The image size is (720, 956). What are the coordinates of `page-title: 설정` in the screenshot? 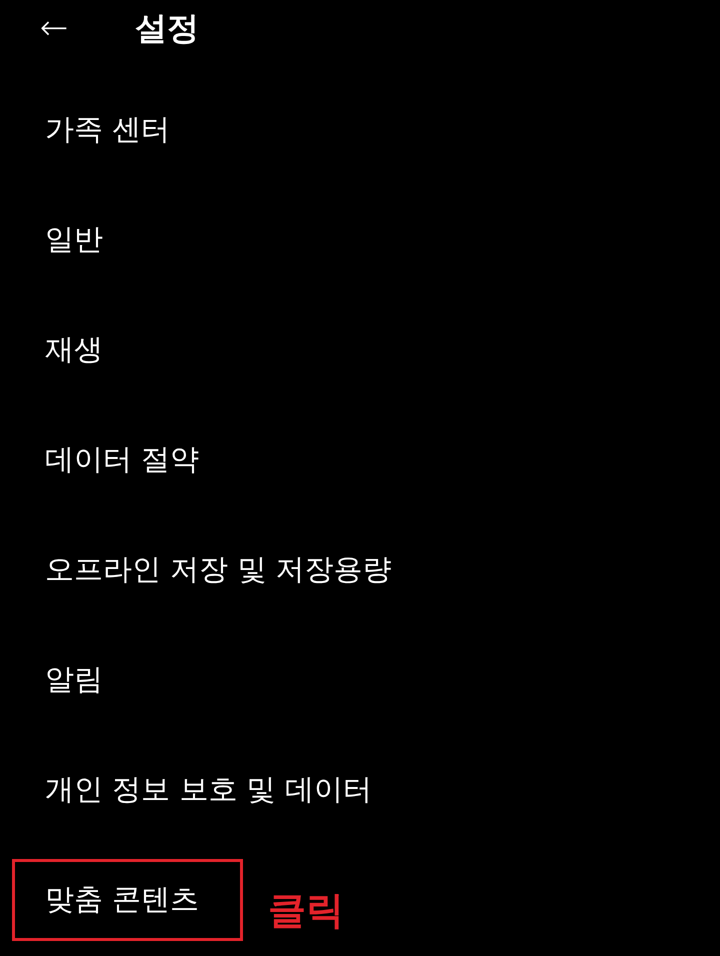 It's located at (167, 28).